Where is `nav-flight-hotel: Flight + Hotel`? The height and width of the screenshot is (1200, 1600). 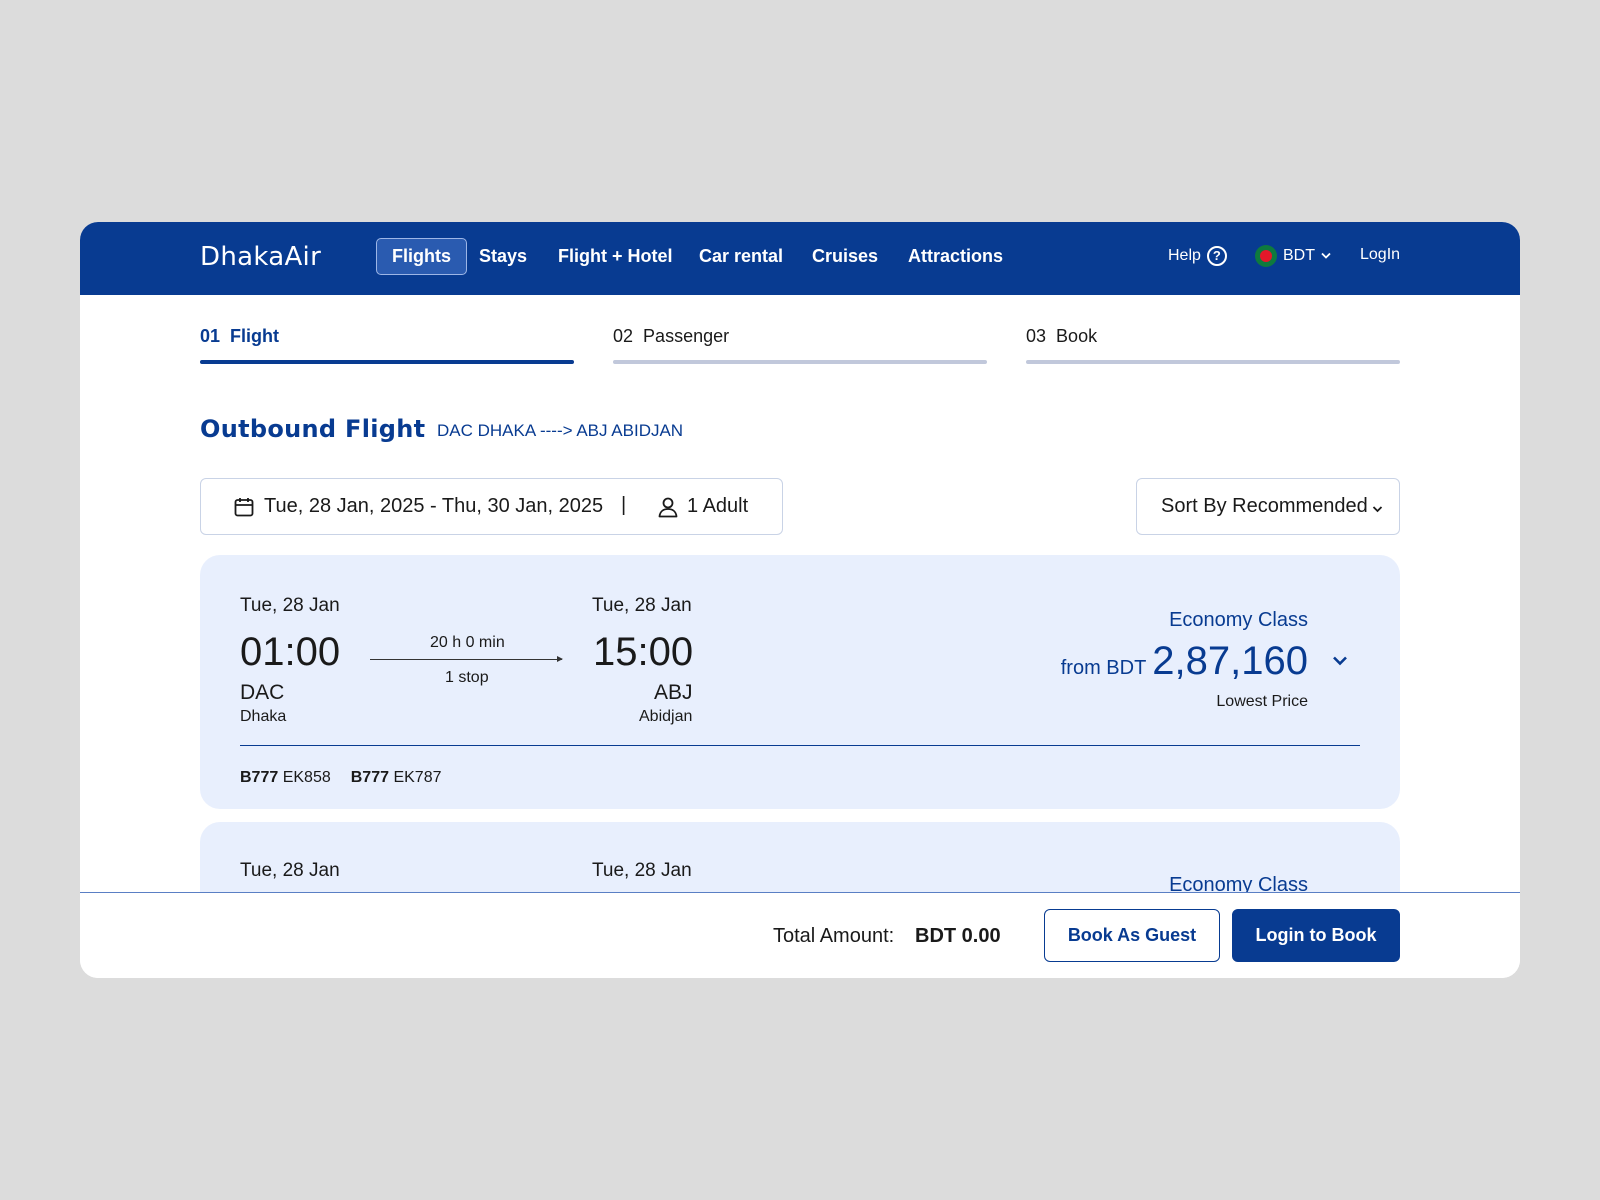 nav-flight-hotel: Flight + Hotel is located at coordinates (615, 256).